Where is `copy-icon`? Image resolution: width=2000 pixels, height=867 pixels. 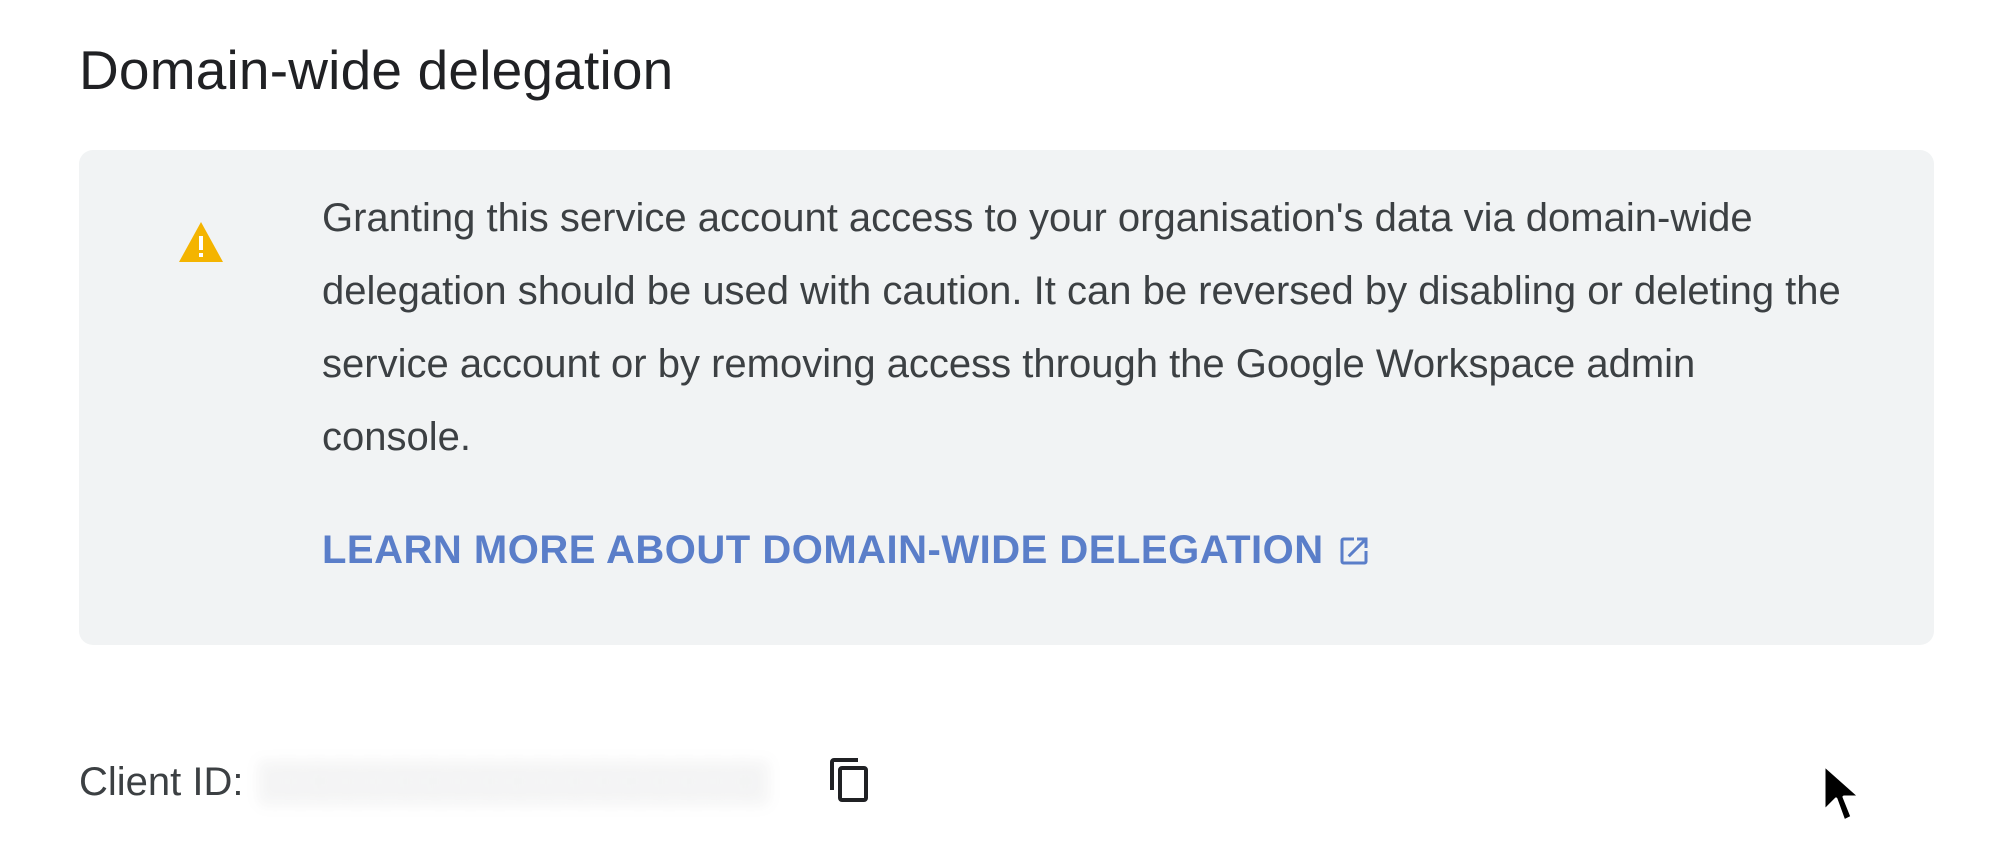
copy-icon is located at coordinates (849, 780).